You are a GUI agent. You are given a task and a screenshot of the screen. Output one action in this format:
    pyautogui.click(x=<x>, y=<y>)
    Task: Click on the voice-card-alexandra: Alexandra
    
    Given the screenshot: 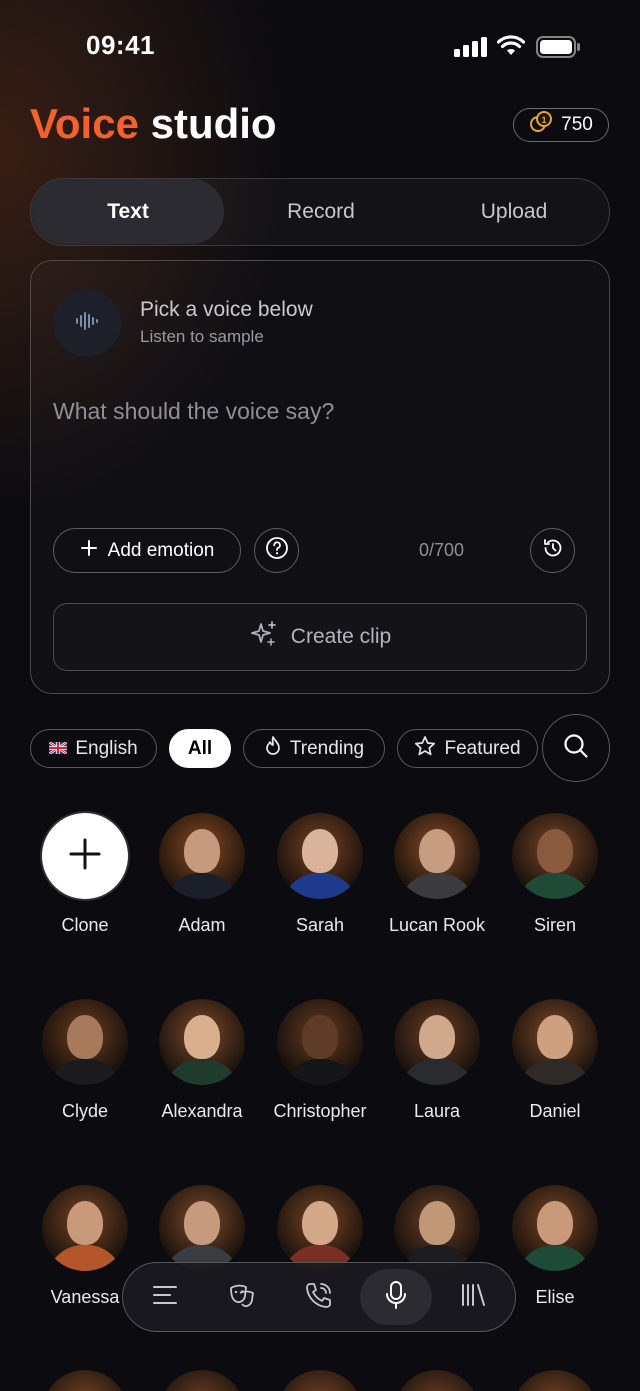 What is the action you would take?
    pyautogui.click(x=202, y=1060)
    